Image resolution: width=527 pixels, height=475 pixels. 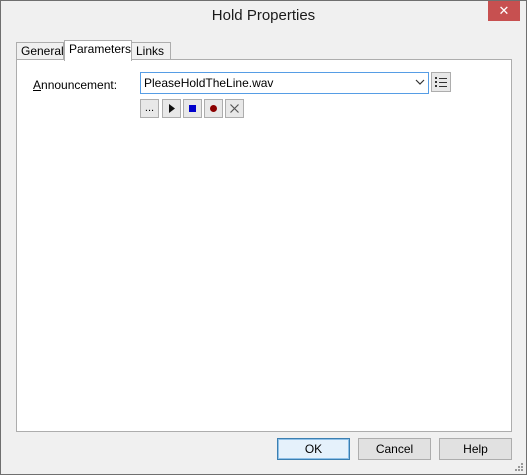 I want to click on record-button, so click(x=213, y=108).